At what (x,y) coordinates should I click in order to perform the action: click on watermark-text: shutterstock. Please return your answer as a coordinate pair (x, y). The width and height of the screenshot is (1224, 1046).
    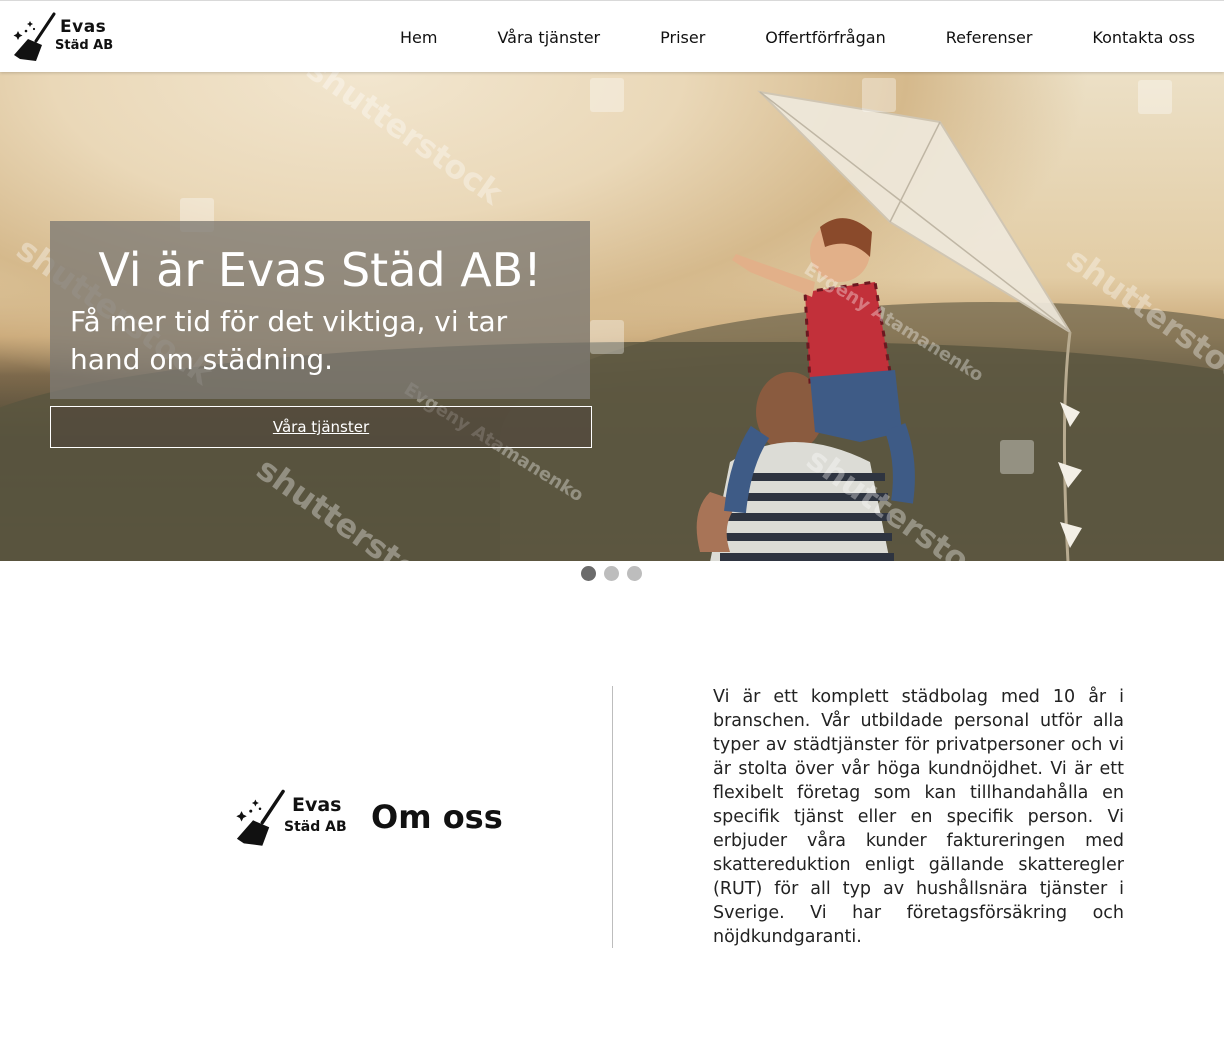
    Looking at the image, I should click on (404, 142).